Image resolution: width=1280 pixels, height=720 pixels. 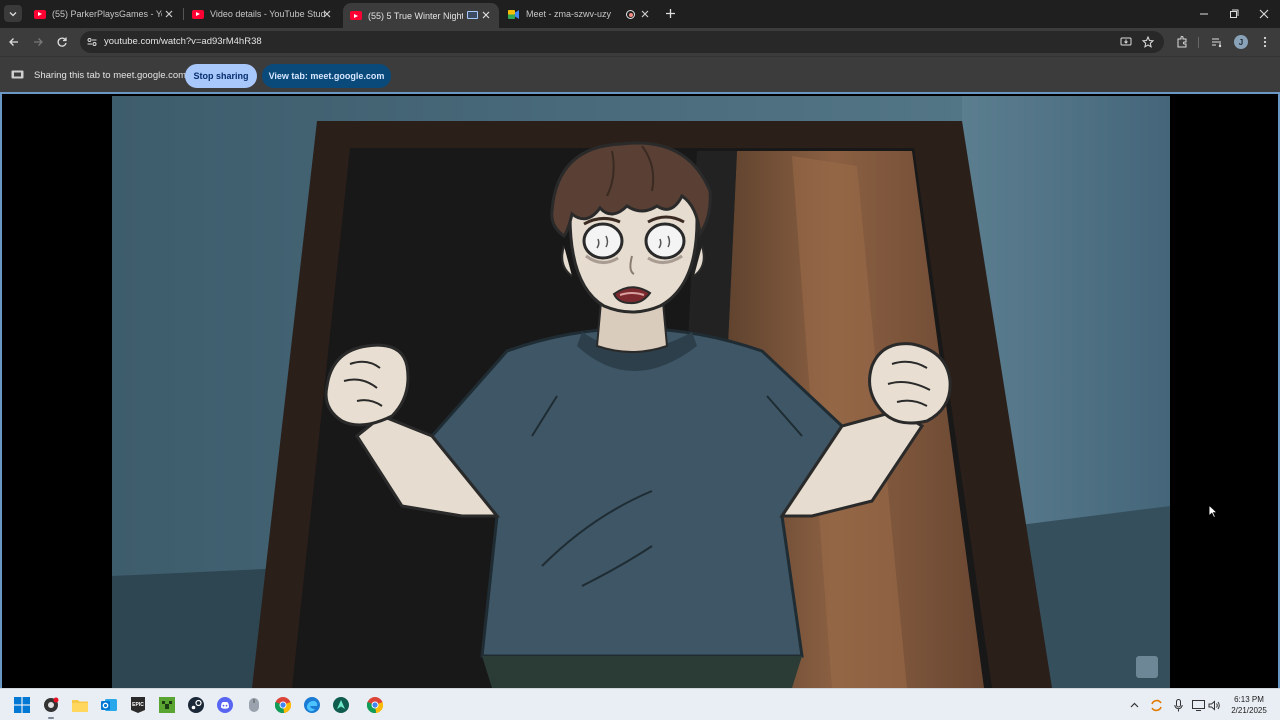 I want to click on cursor-app-icon, so click(x=341, y=705).